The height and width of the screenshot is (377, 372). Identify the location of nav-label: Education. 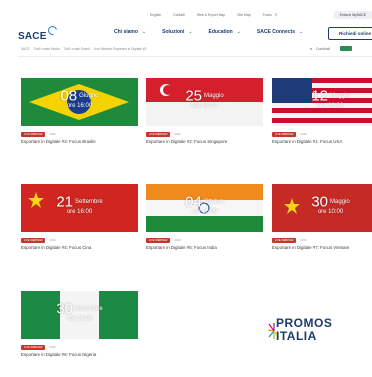
(220, 32).